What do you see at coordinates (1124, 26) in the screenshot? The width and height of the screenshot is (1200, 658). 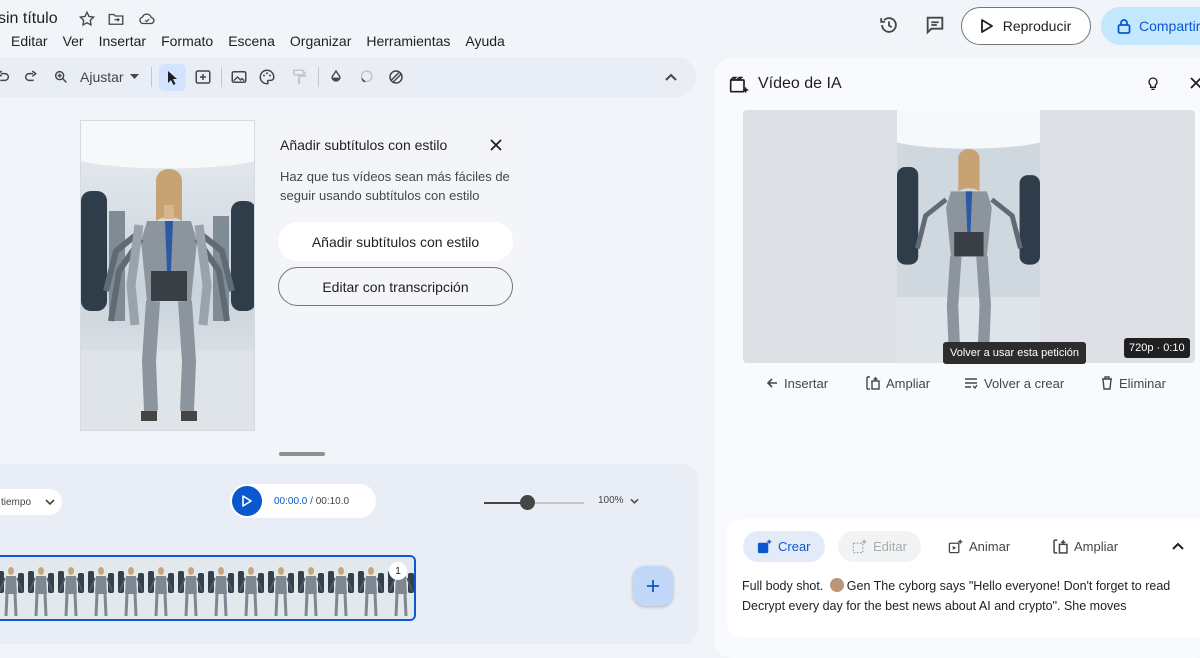 I see `lock-icon` at bounding box center [1124, 26].